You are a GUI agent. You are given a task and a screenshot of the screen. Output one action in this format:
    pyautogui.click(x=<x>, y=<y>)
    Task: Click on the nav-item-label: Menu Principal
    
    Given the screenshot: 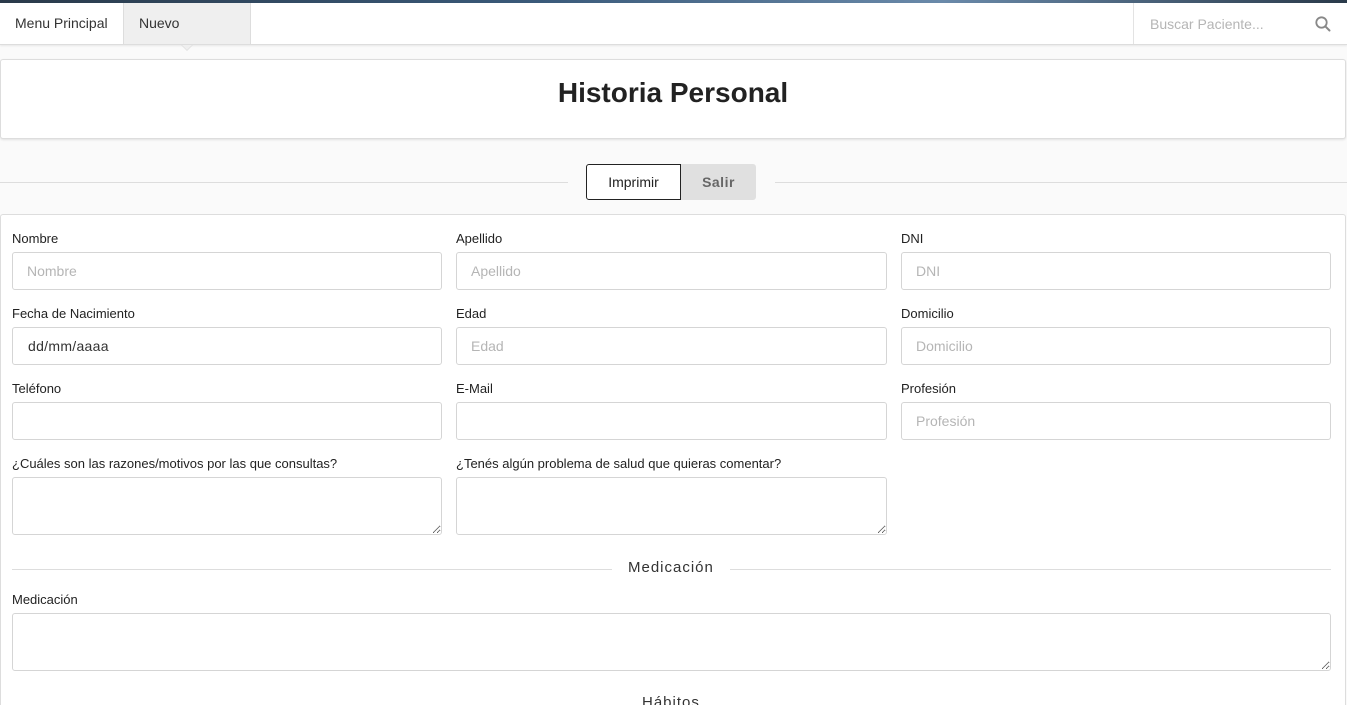 What is the action you would take?
    pyautogui.click(x=61, y=23)
    